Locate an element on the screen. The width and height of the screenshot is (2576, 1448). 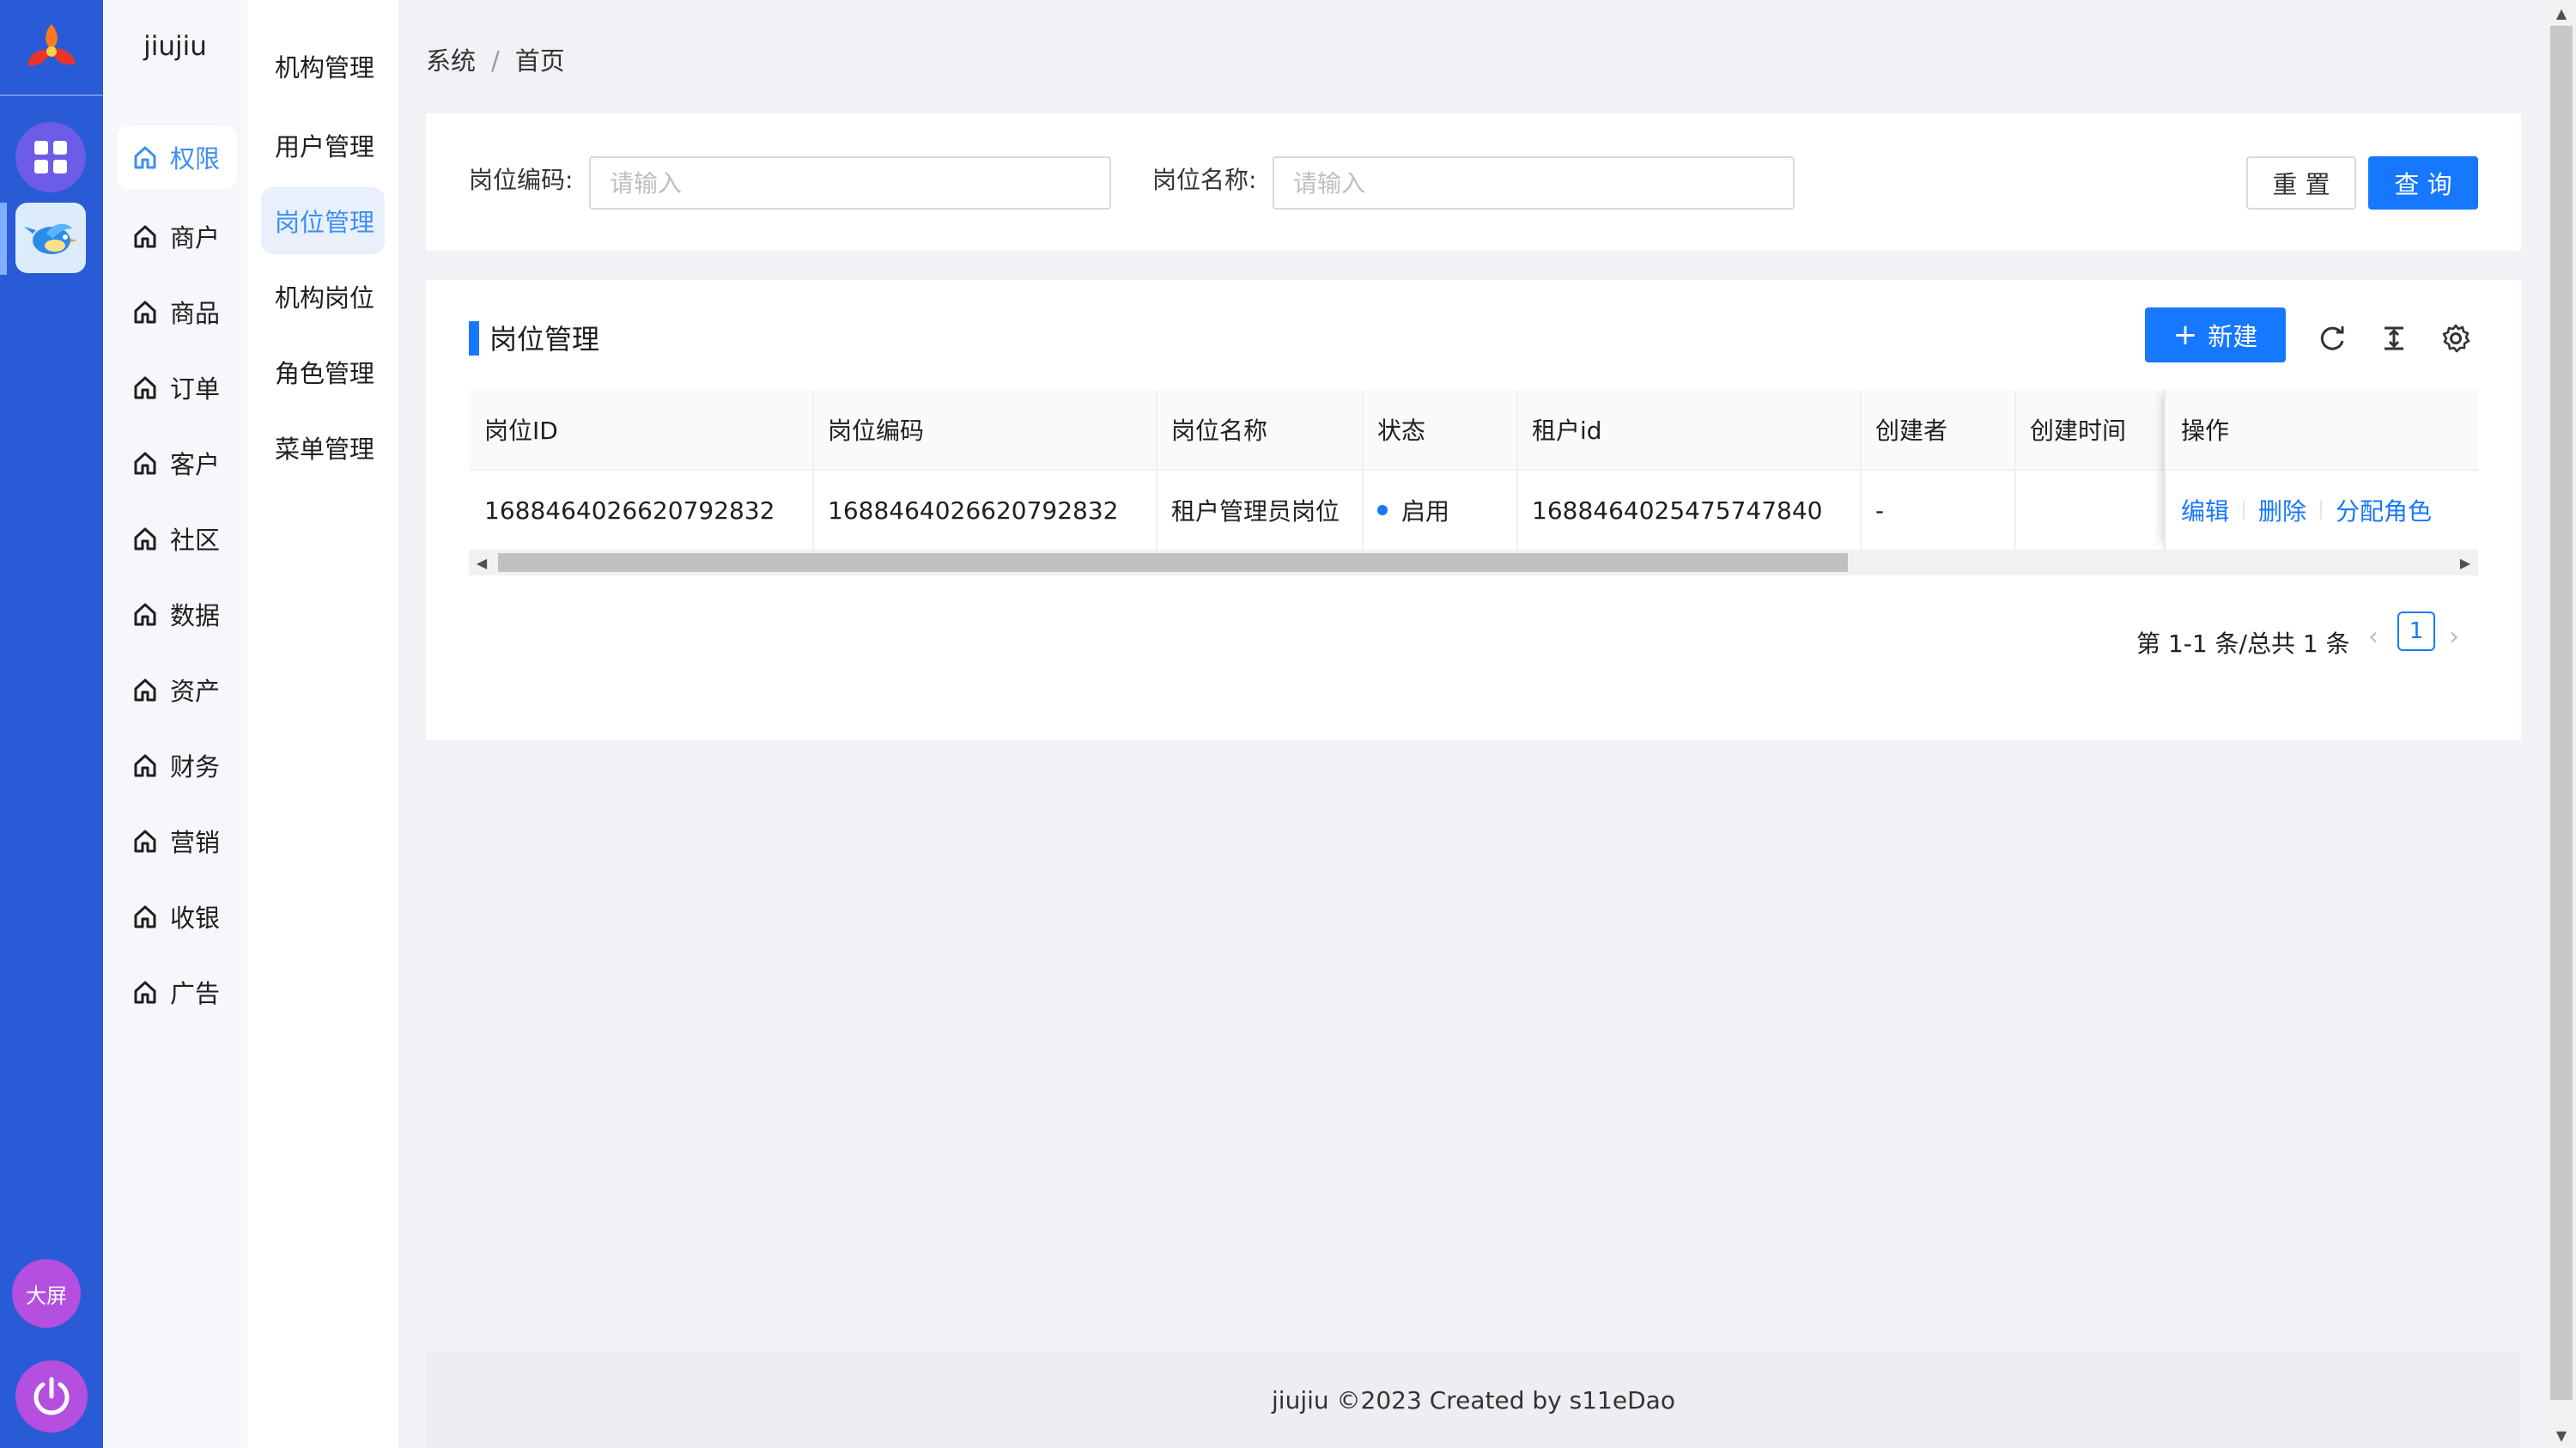
menu2-item: 岗位管理 is located at coordinates (323, 220).